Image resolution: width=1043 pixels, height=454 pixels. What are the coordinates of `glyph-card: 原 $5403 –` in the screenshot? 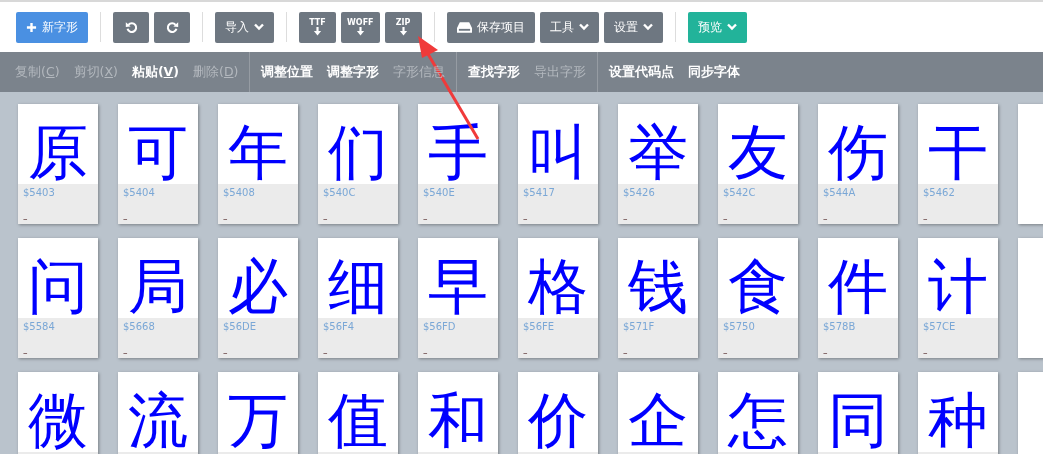 It's located at (58, 164).